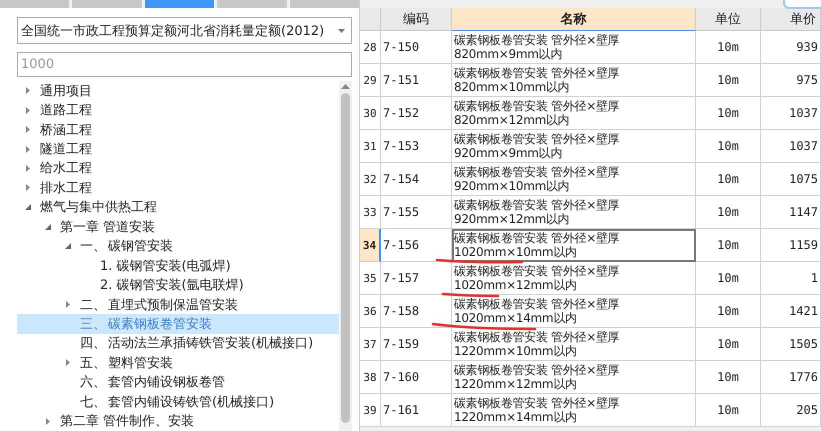 This screenshot has height=431, width=821. I want to click on tree-item: 五、塑料管安装, so click(178, 363).